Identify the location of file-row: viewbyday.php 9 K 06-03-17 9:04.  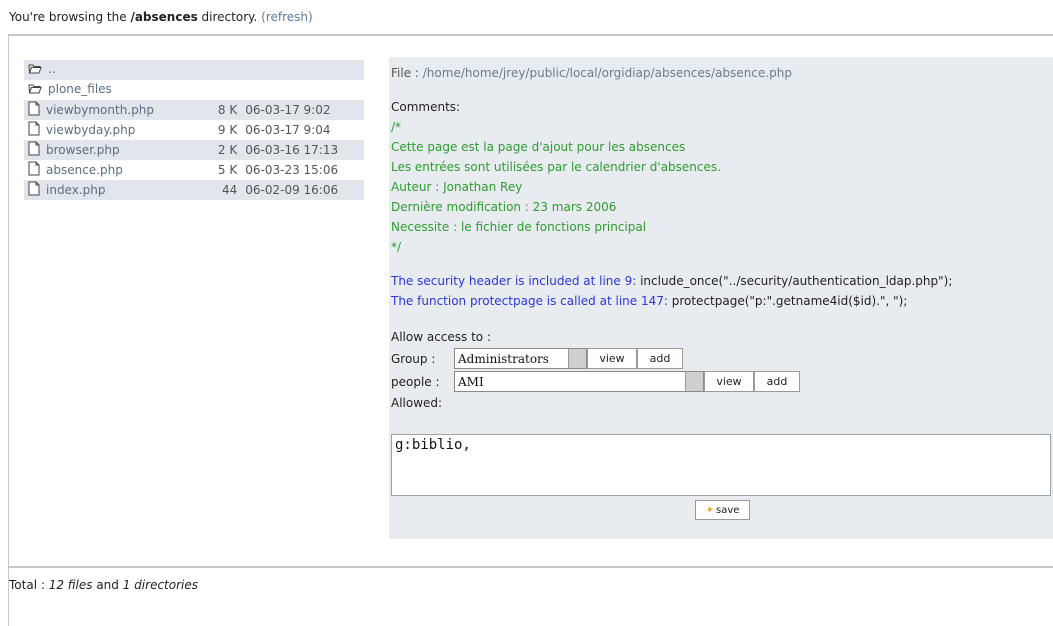
(194, 130).